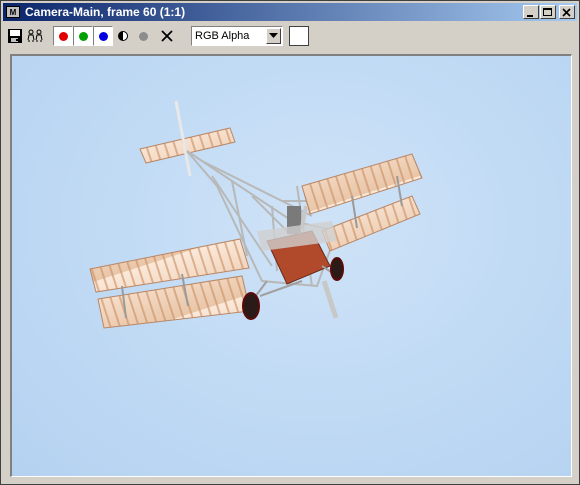 Image resolution: width=580 pixels, height=485 pixels. I want to click on clone-icon, so click(35, 35).